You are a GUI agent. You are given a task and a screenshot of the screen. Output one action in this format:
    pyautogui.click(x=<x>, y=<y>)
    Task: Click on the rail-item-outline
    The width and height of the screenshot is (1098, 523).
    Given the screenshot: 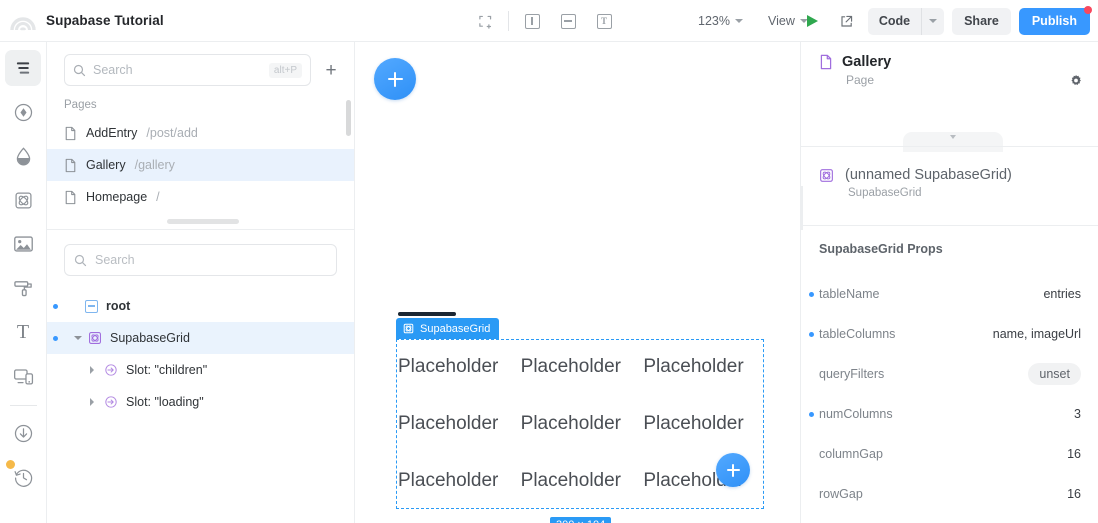 What is the action you would take?
    pyautogui.click(x=23, y=68)
    